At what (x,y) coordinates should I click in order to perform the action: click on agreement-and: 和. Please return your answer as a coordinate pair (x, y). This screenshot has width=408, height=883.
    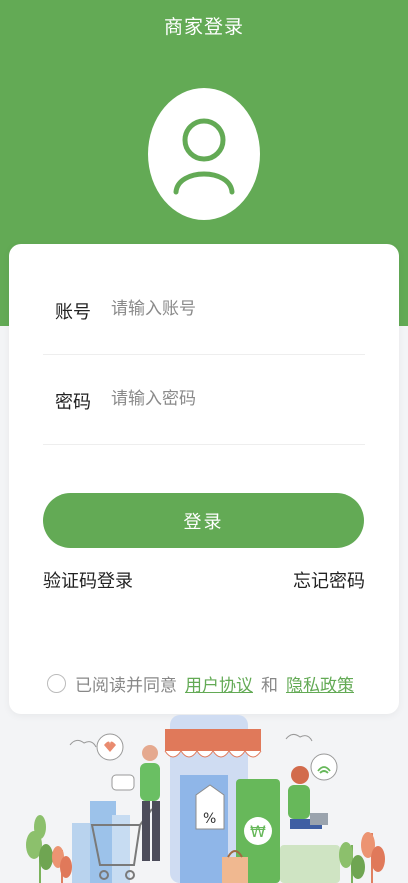
    Looking at the image, I should click on (269, 685).